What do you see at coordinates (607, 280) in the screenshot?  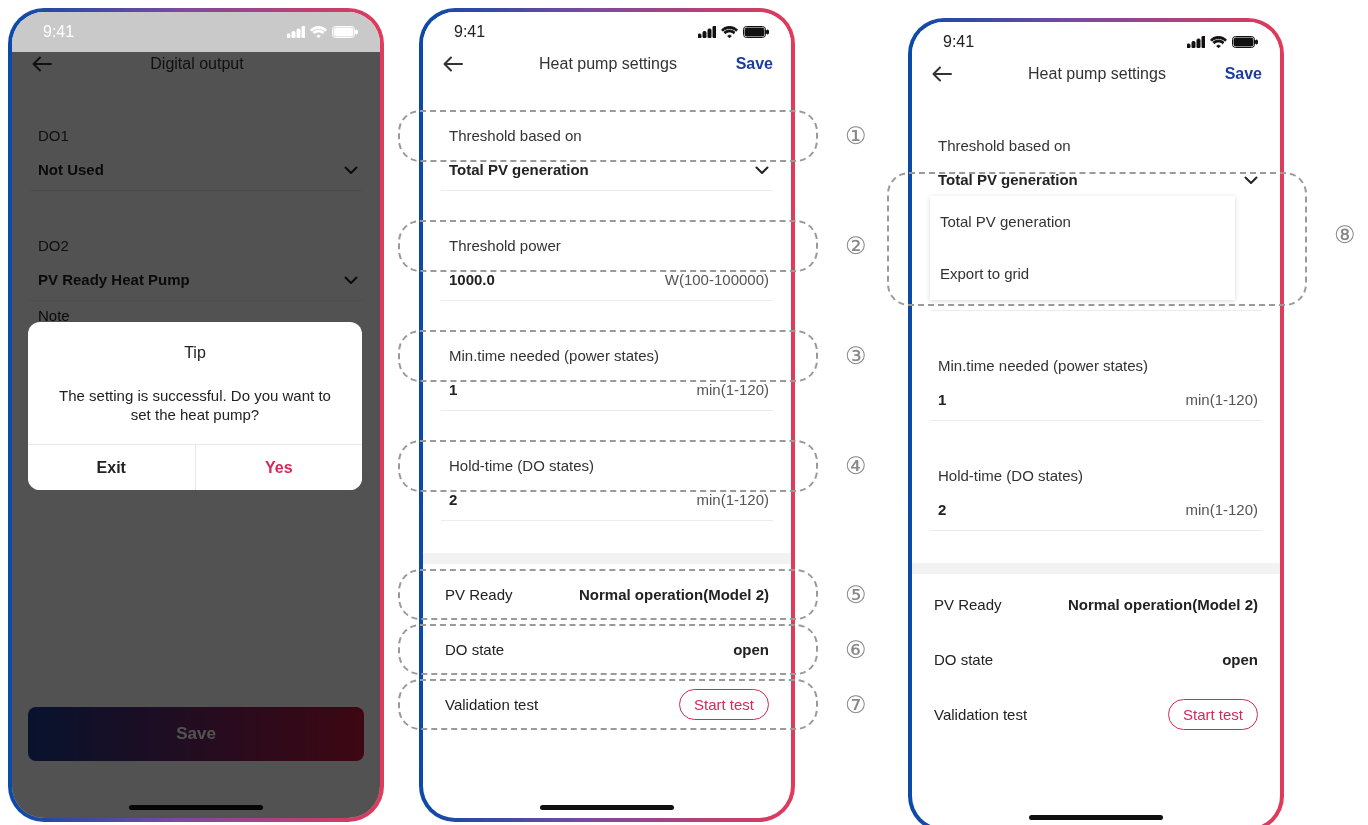 I see `input-field: 1000.0 W(100-100000)` at bounding box center [607, 280].